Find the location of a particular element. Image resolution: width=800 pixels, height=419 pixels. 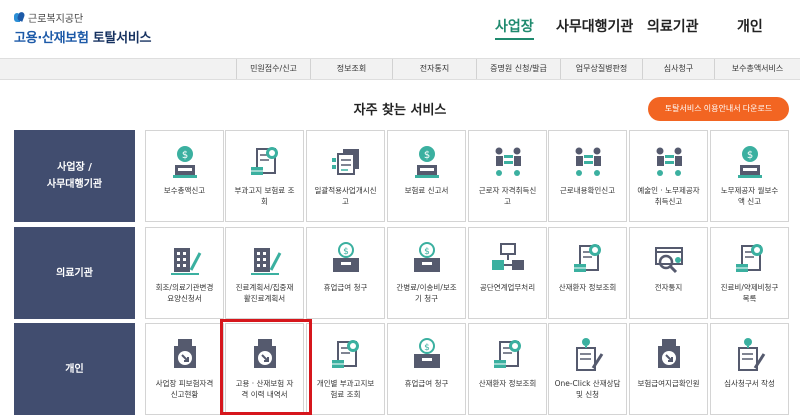

service-tile: 사업장 피보험자격 신고현황 is located at coordinates (184, 369).